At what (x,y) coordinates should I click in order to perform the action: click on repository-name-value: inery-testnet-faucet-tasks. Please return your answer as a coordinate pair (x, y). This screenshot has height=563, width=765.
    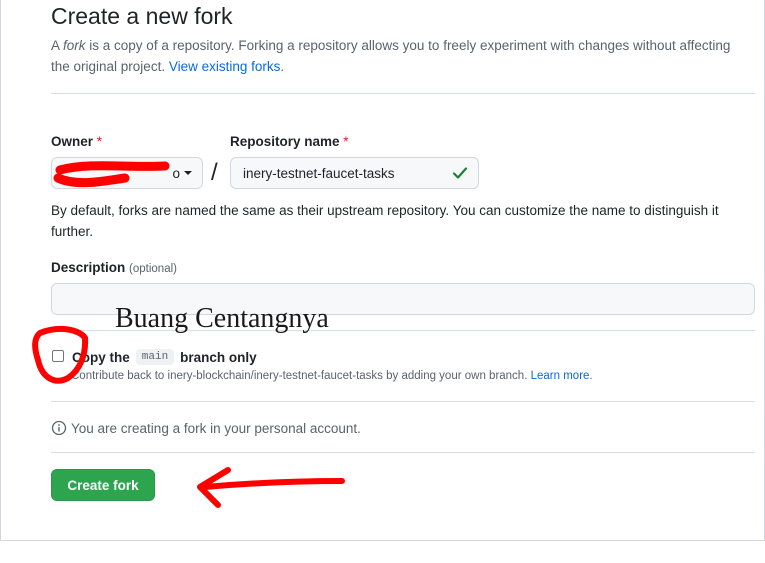
    Looking at the image, I should click on (319, 173).